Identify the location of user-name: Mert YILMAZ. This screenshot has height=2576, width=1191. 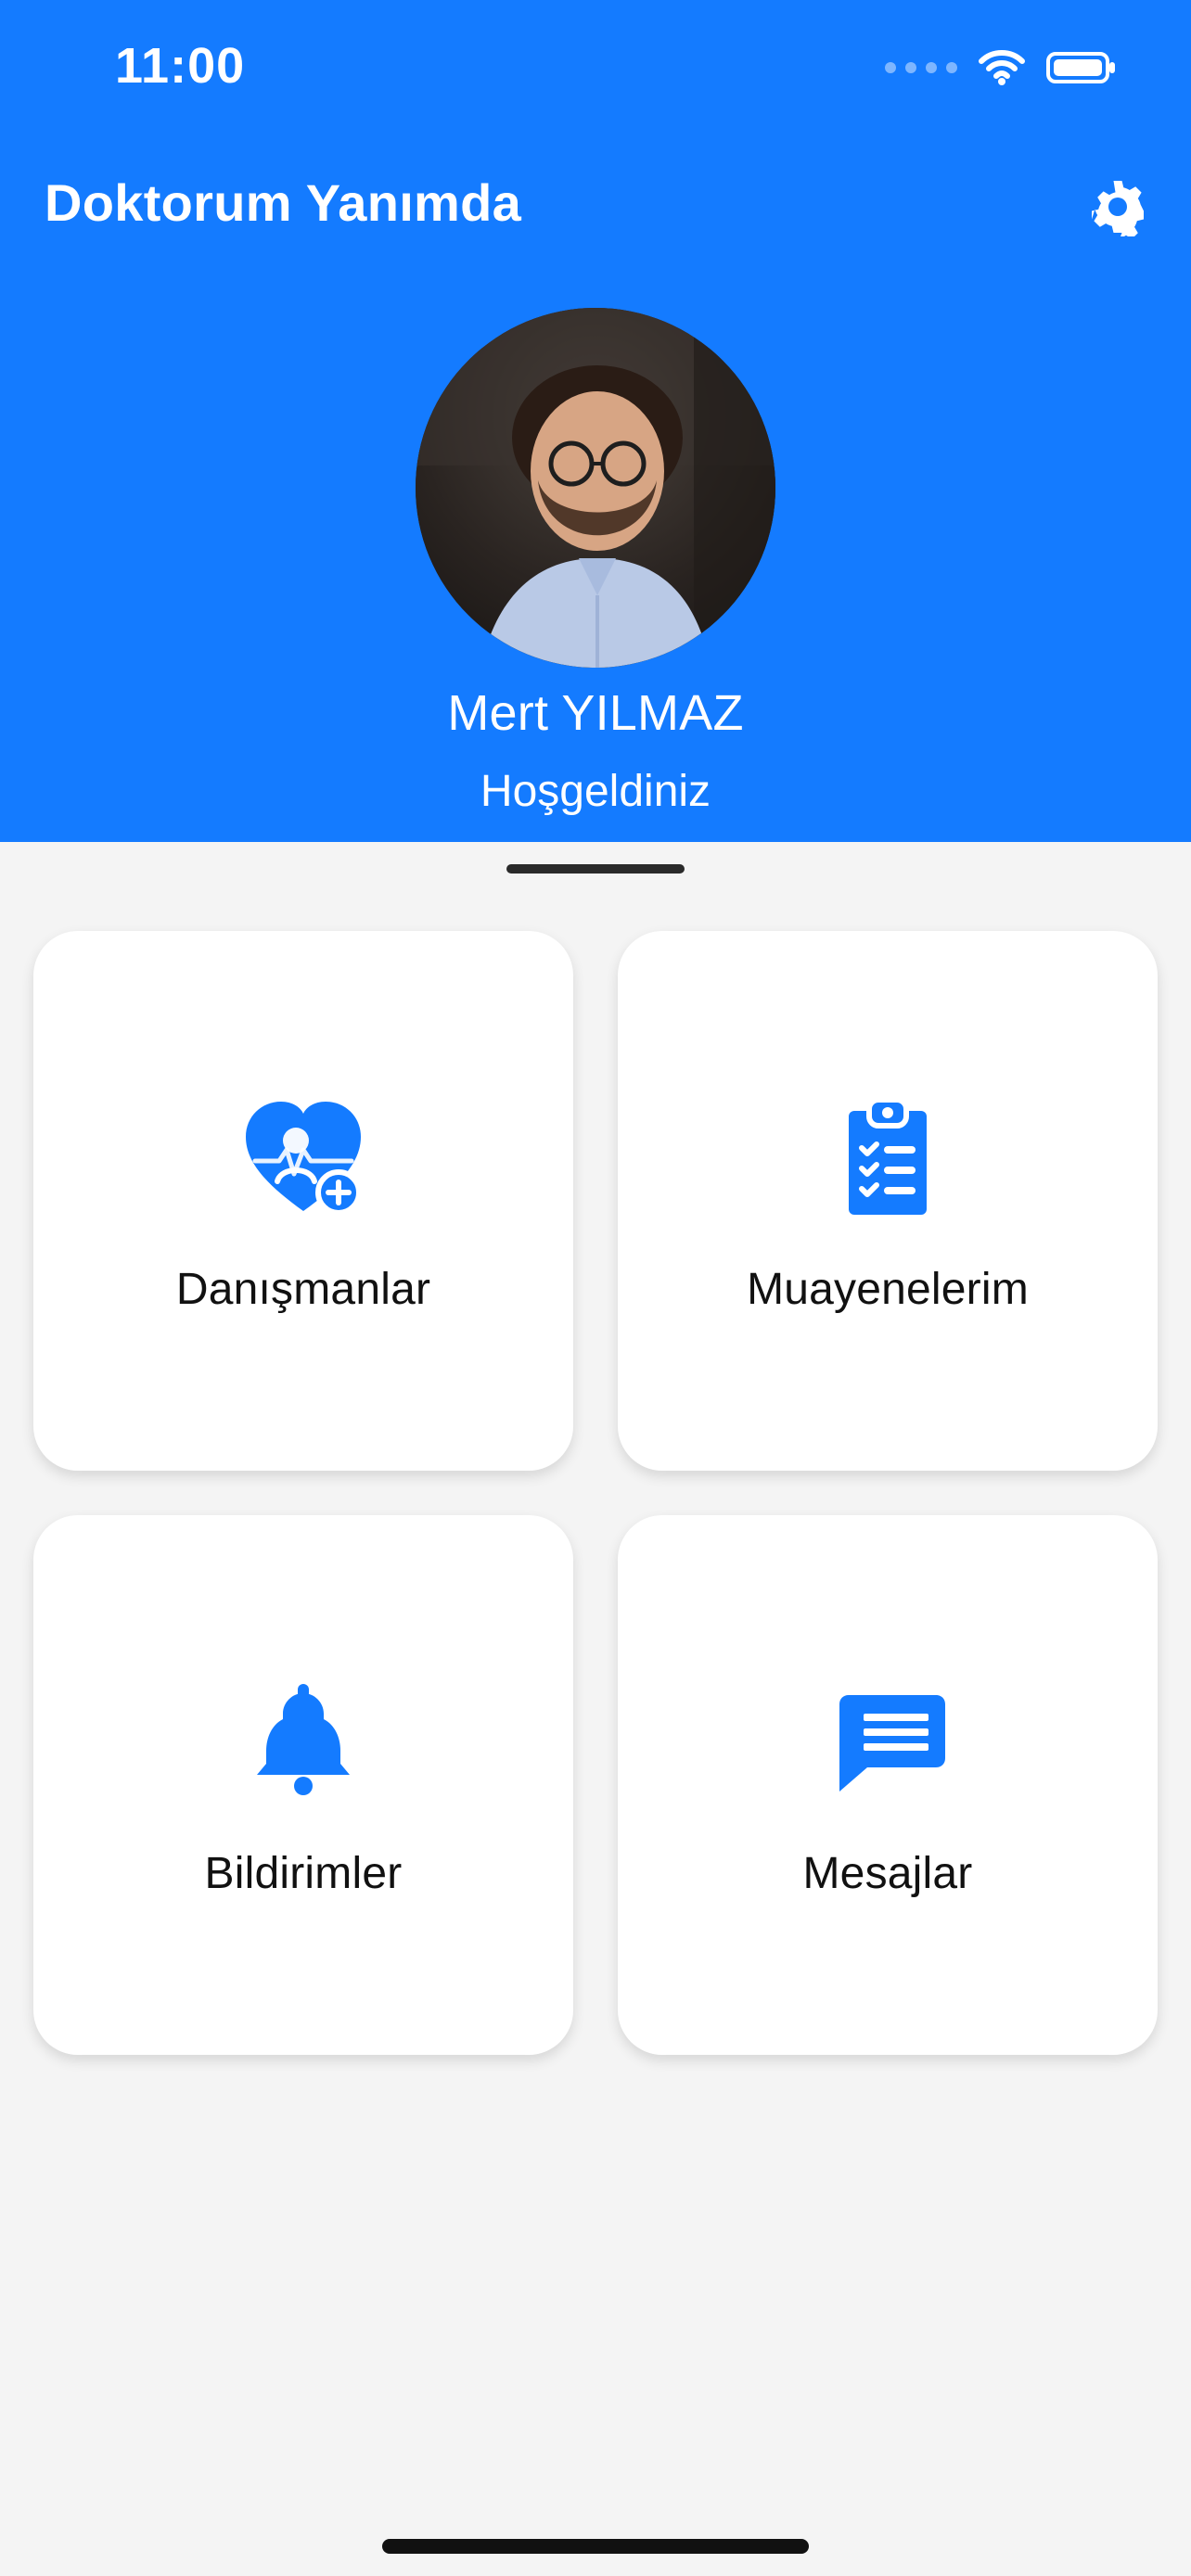
(595, 713).